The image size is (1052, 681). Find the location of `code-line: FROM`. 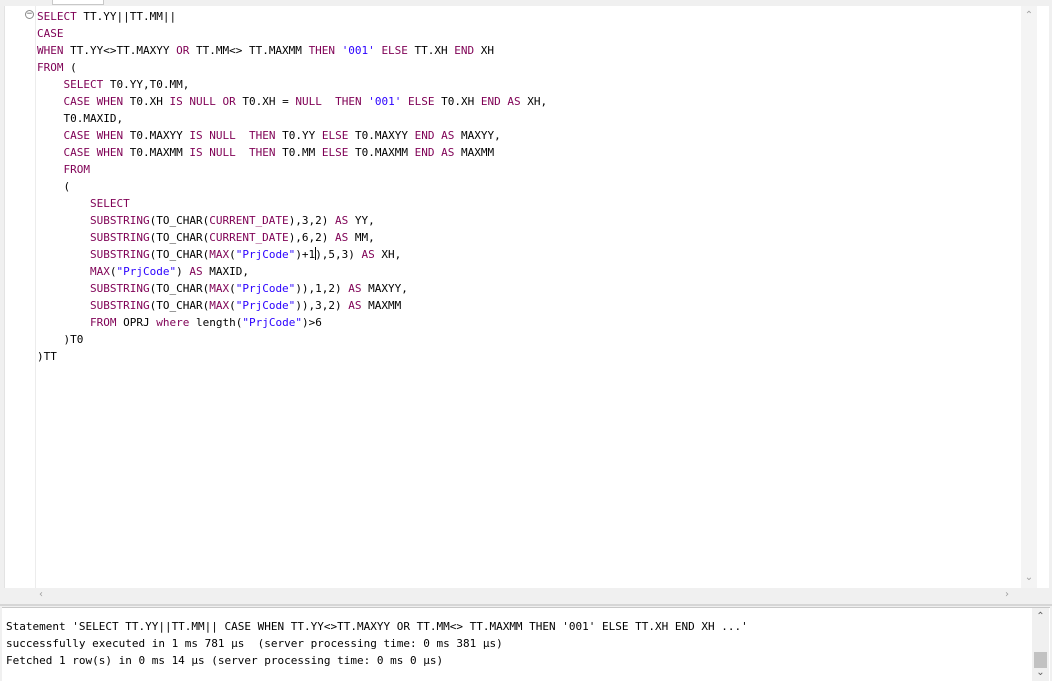

code-line: FROM is located at coordinates (64, 169).